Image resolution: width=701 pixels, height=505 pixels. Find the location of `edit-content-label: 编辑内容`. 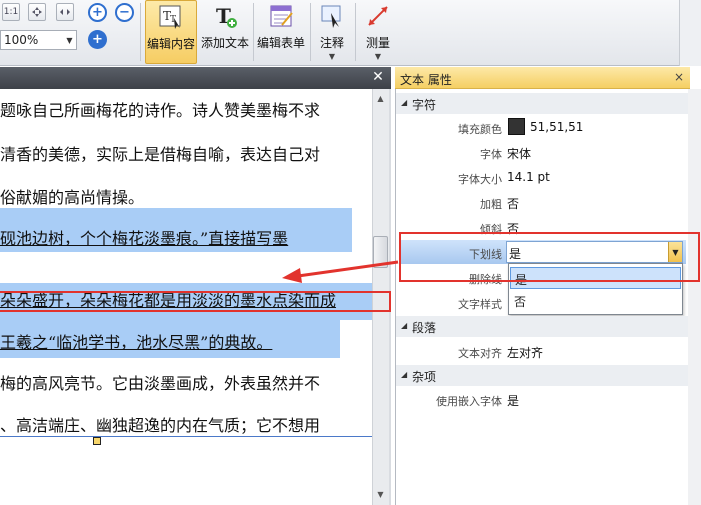

edit-content-label: 编辑内容 is located at coordinates (170, 44).